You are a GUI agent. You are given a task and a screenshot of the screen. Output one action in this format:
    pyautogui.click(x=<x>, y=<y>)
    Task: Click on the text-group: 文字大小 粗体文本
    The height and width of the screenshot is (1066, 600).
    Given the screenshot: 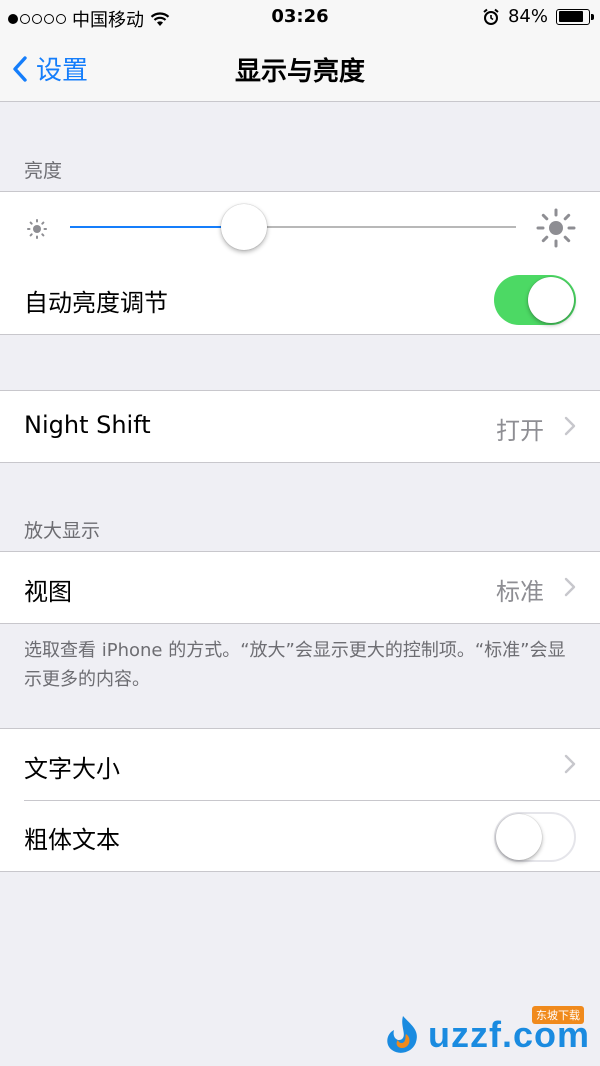 What is the action you would take?
    pyautogui.click(x=300, y=800)
    